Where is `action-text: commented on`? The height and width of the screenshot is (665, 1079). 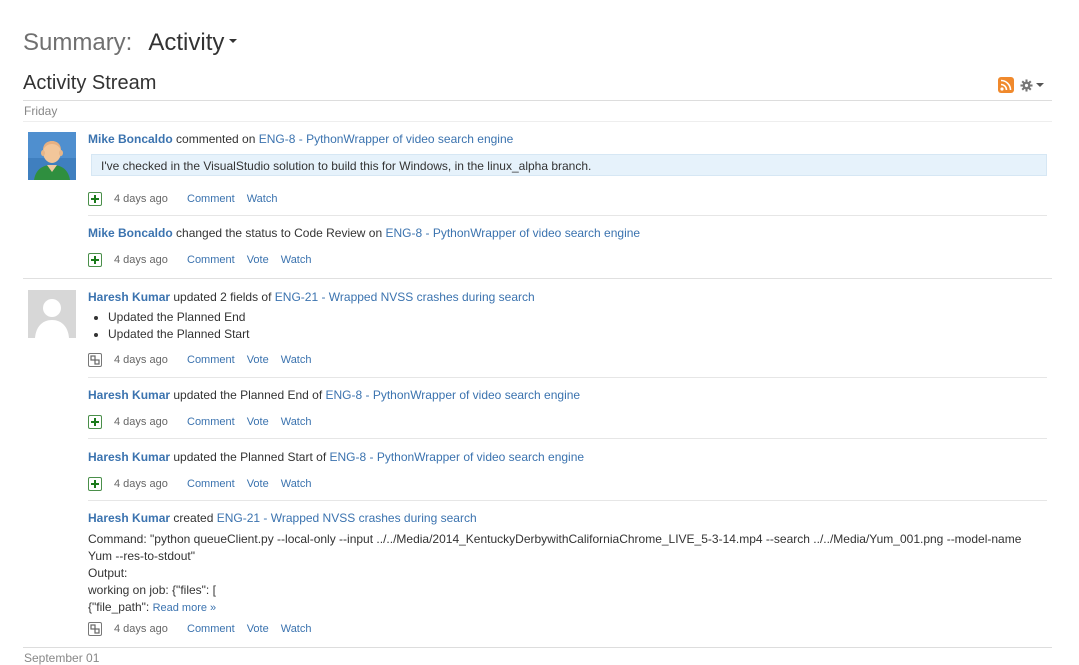 action-text: commented on is located at coordinates (215, 139).